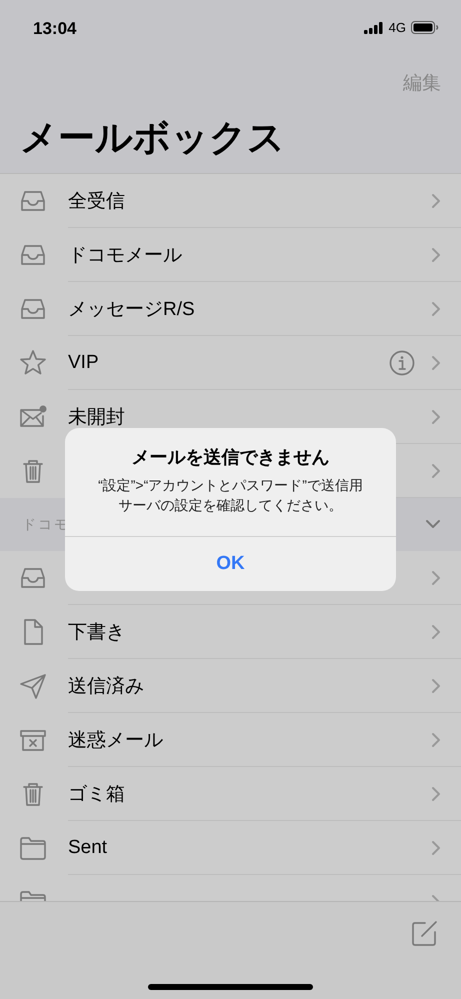 The width and height of the screenshot is (461, 999). I want to click on mailbox-label: 全受信, so click(97, 202).